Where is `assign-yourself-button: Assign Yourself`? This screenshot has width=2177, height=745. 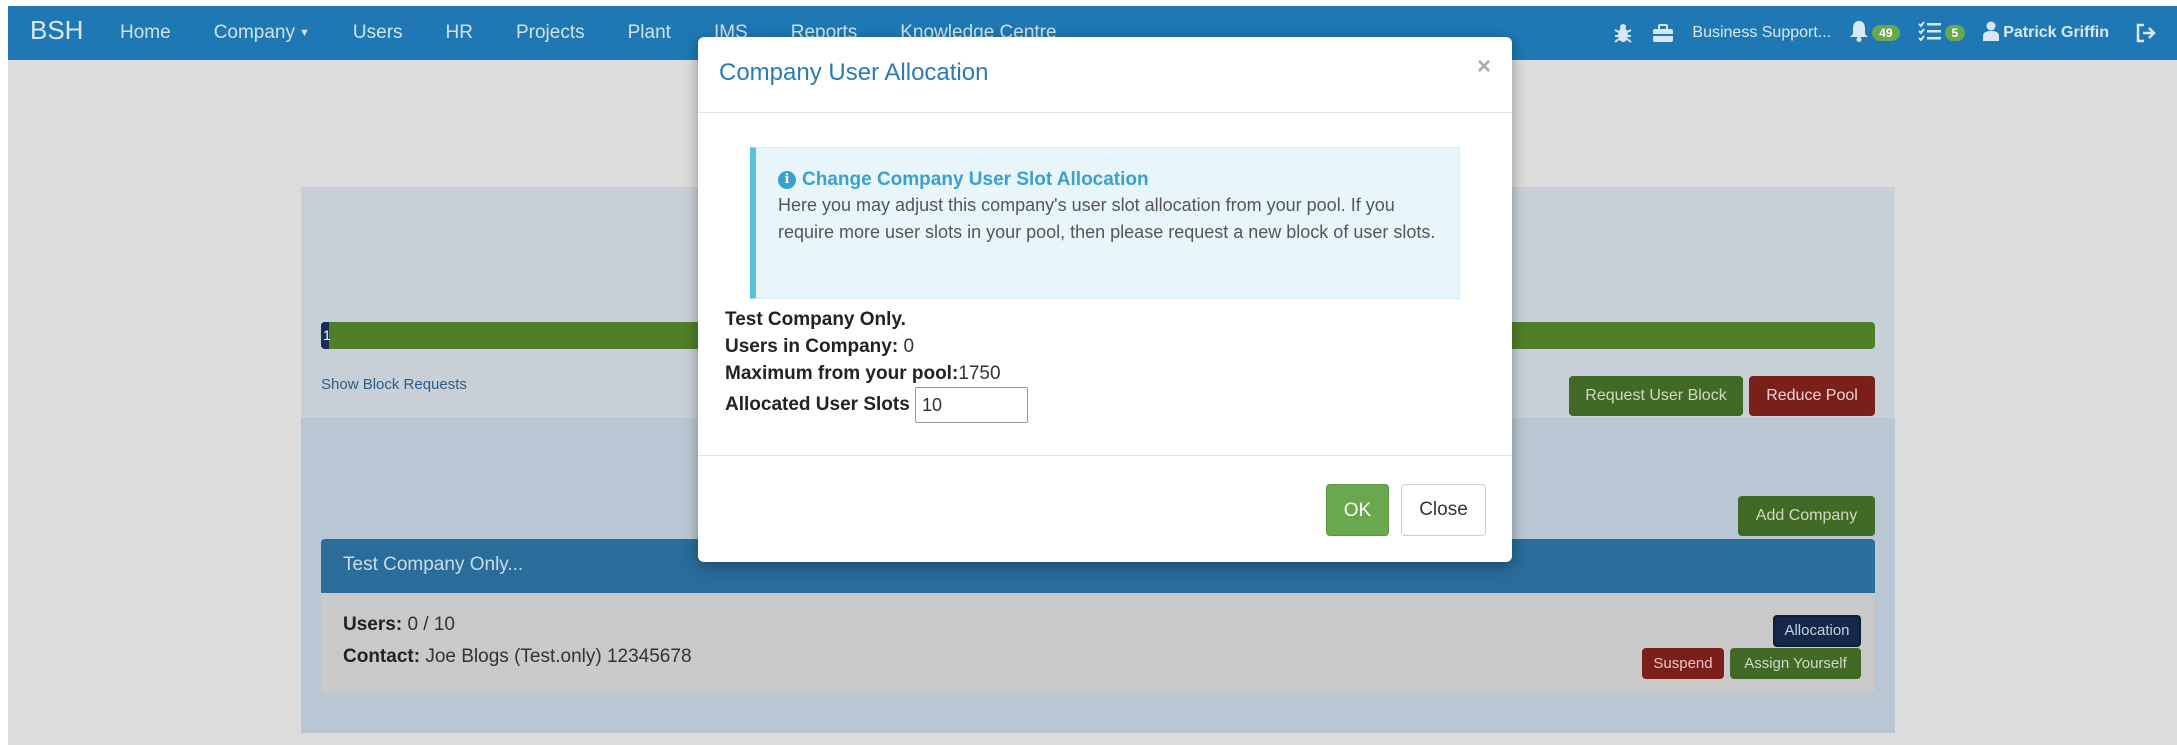 assign-yourself-button: Assign Yourself is located at coordinates (1795, 663).